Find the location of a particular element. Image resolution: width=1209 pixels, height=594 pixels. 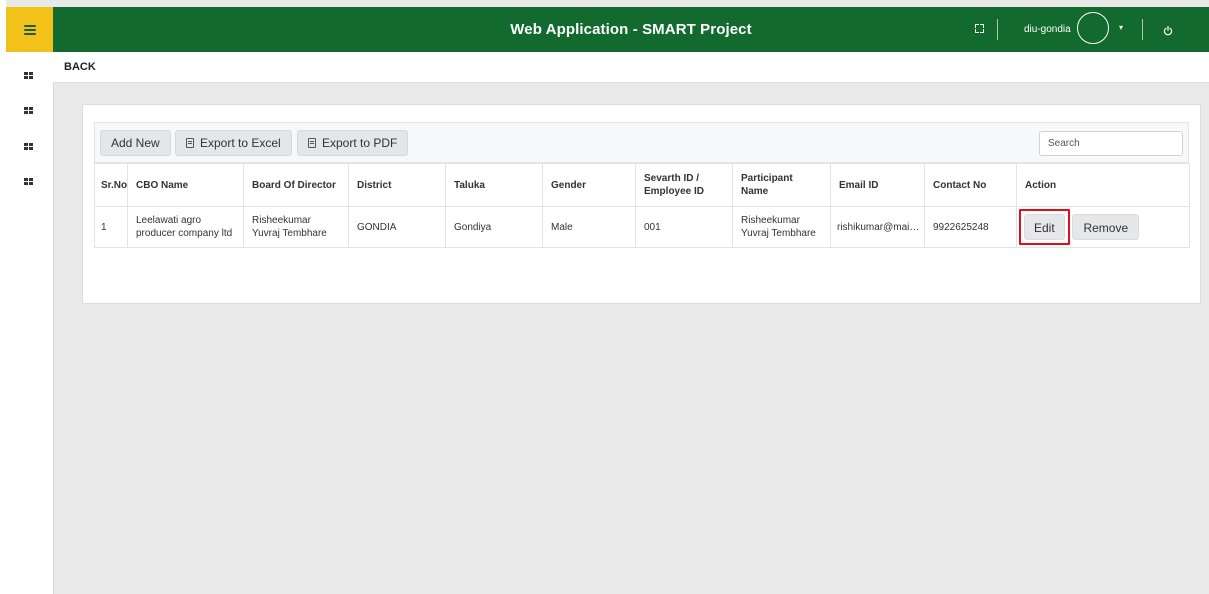

back-link: BACK is located at coordinates (80, 67).